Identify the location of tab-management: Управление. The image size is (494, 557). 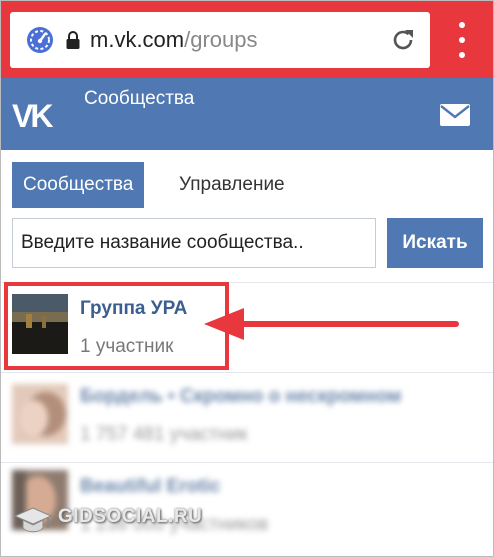
(232, 185).